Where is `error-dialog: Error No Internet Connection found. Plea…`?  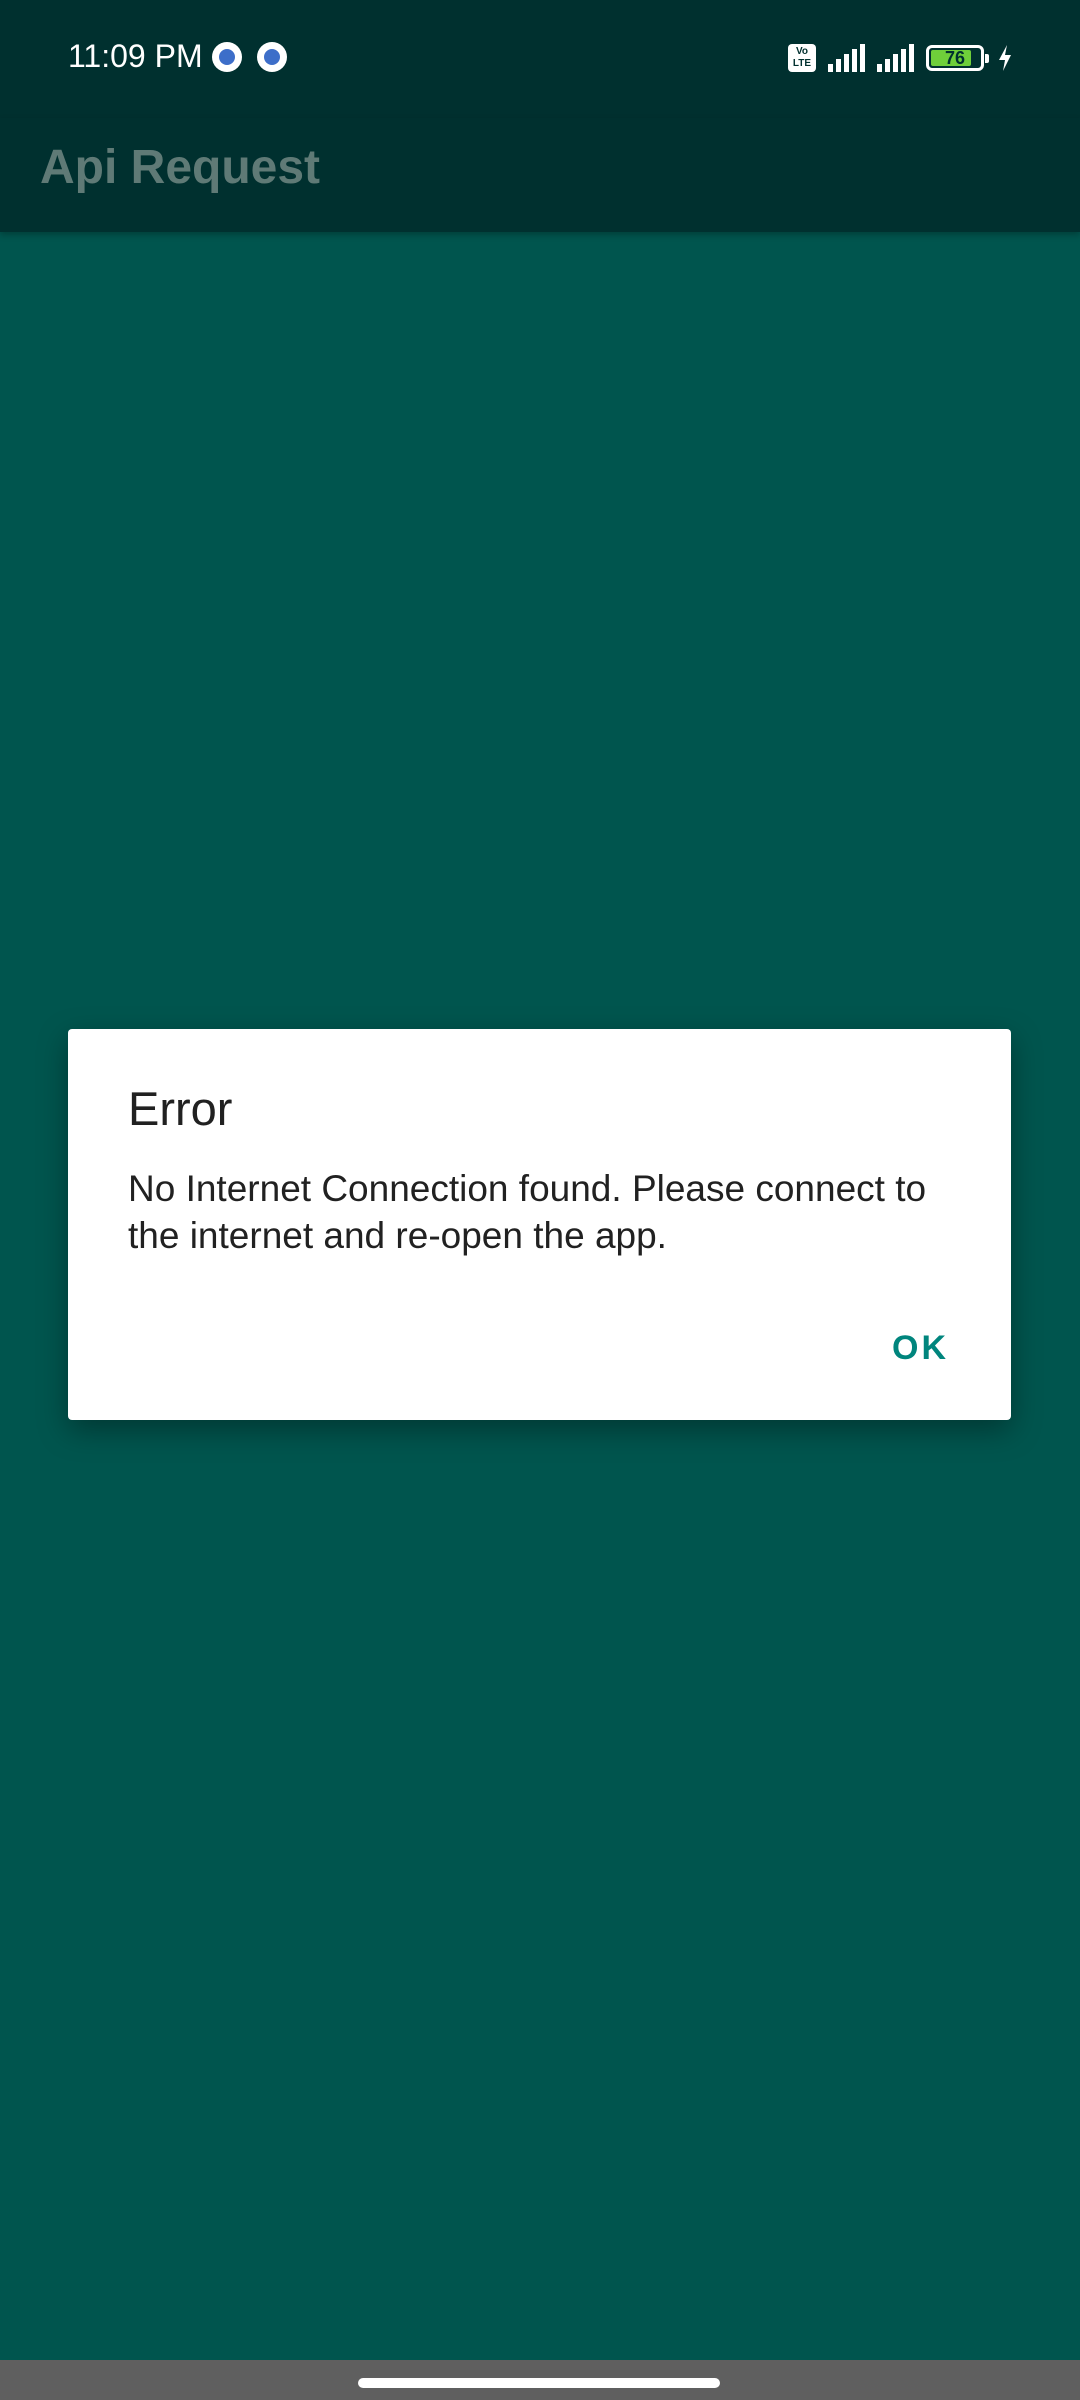
error-dialog: Error No Internet Connection found. Plea… is located at coordinates (539, 1224).